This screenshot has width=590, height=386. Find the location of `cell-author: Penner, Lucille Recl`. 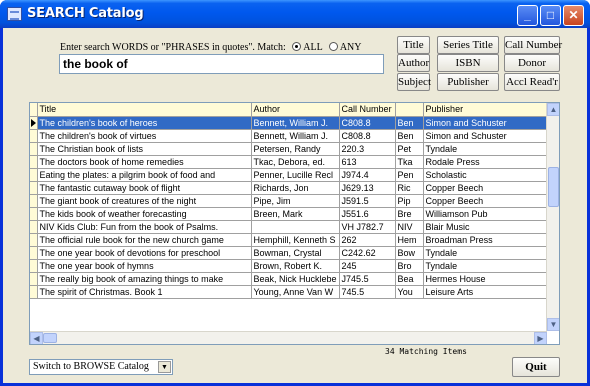

cell-author: Penner, Lucille Recl is located at coordinates (295, 175).